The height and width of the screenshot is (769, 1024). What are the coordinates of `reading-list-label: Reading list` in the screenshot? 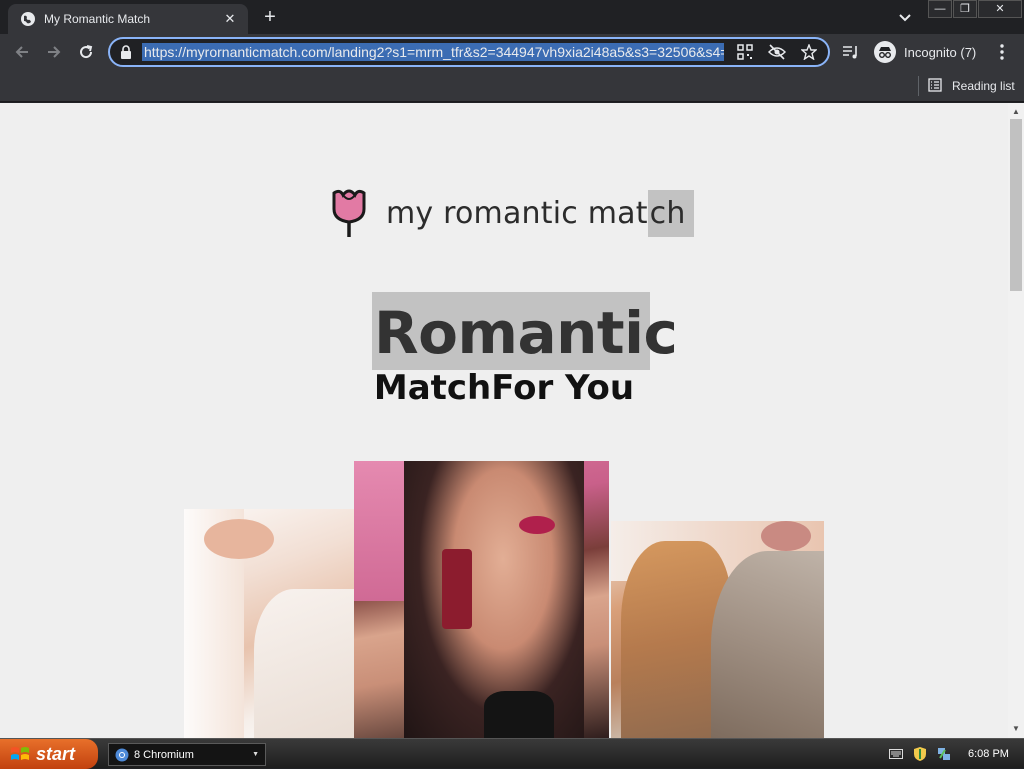 It's located at (983, 86).